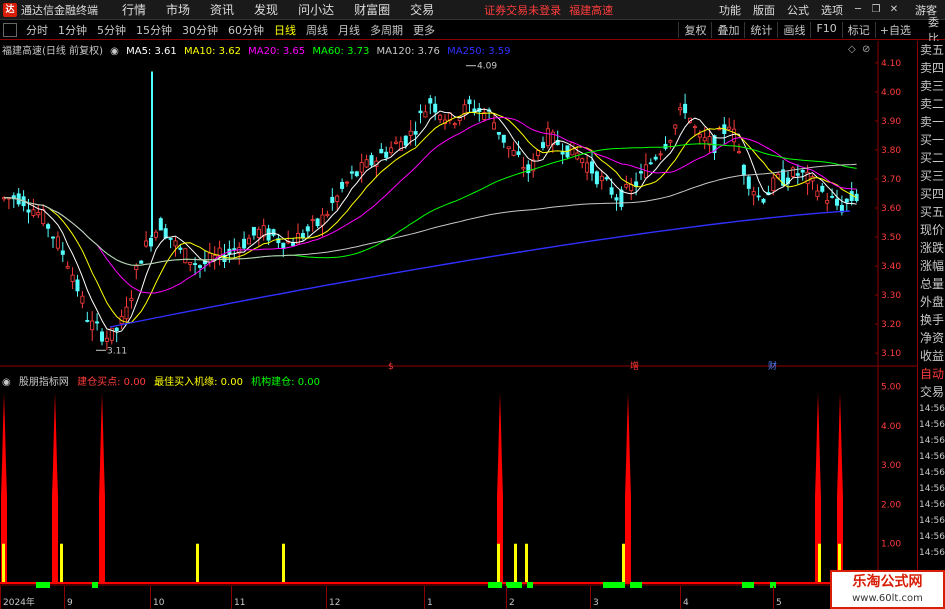  I want to click on menu-item-trade: 交易, so click(422, 9).